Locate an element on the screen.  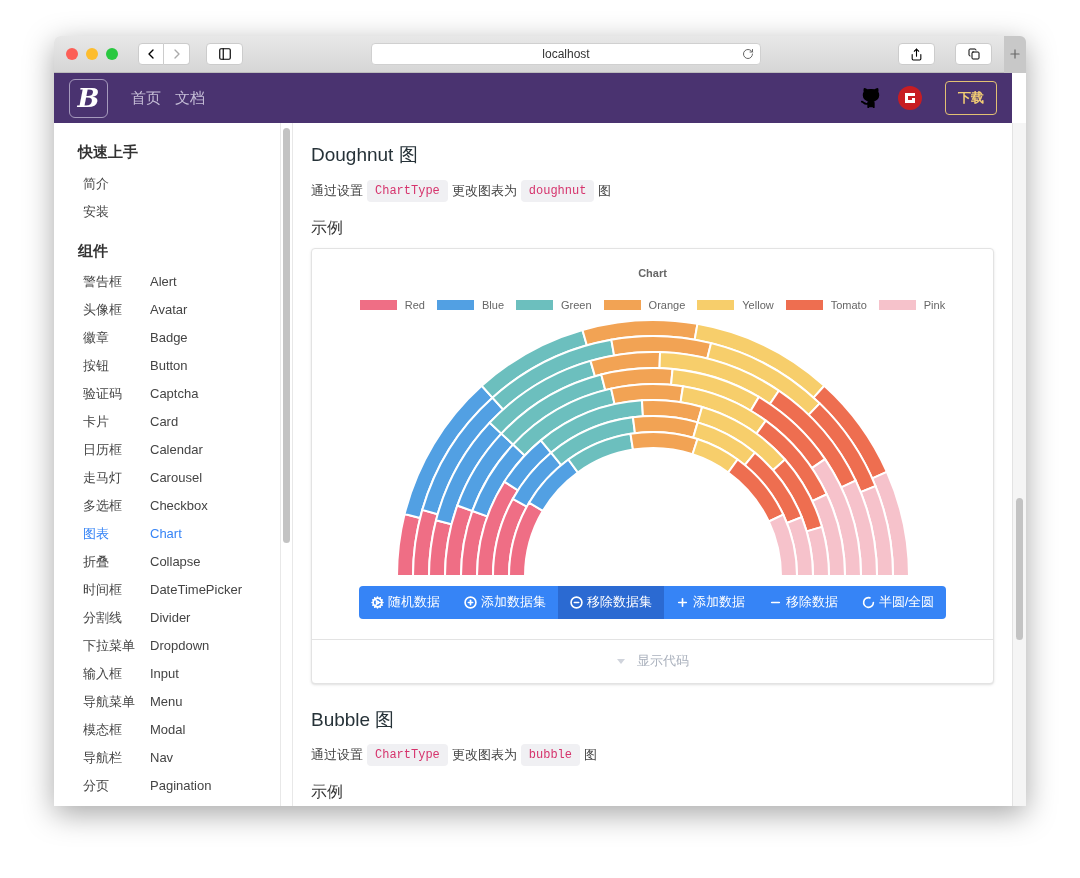
new-tab-button is located at coordinates (1015, 54).